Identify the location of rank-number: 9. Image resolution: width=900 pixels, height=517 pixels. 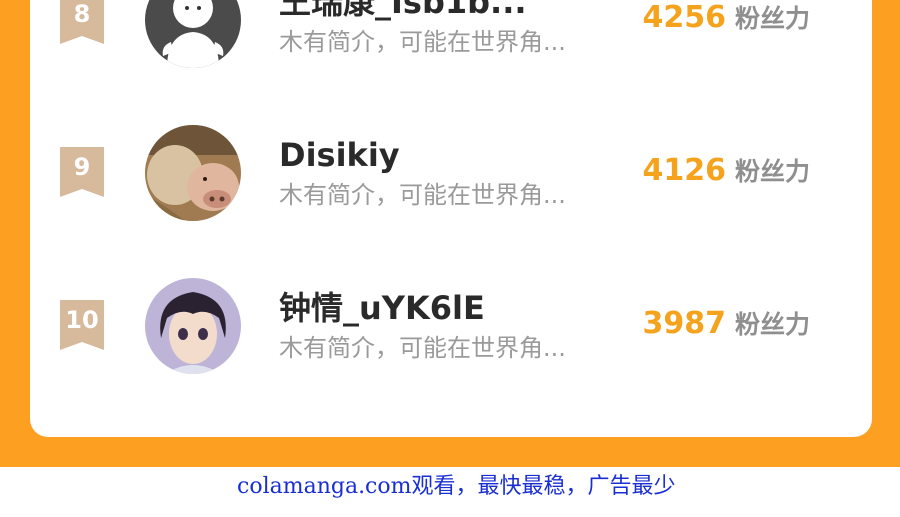
(82, 167).